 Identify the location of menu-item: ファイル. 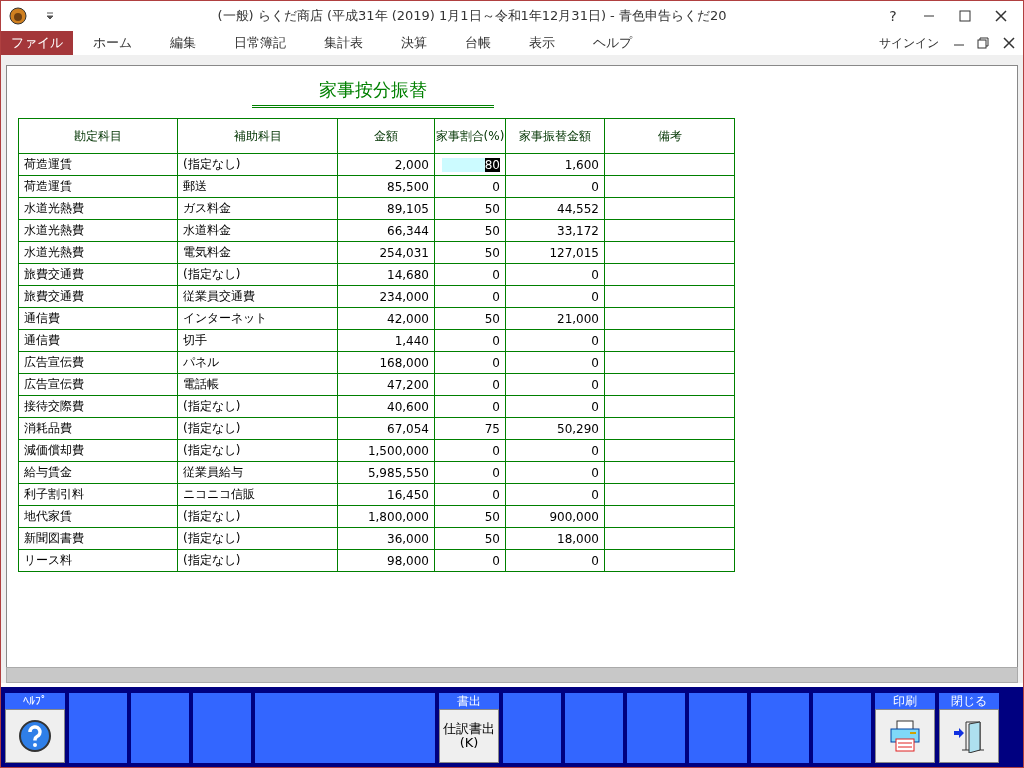
(37, 43).